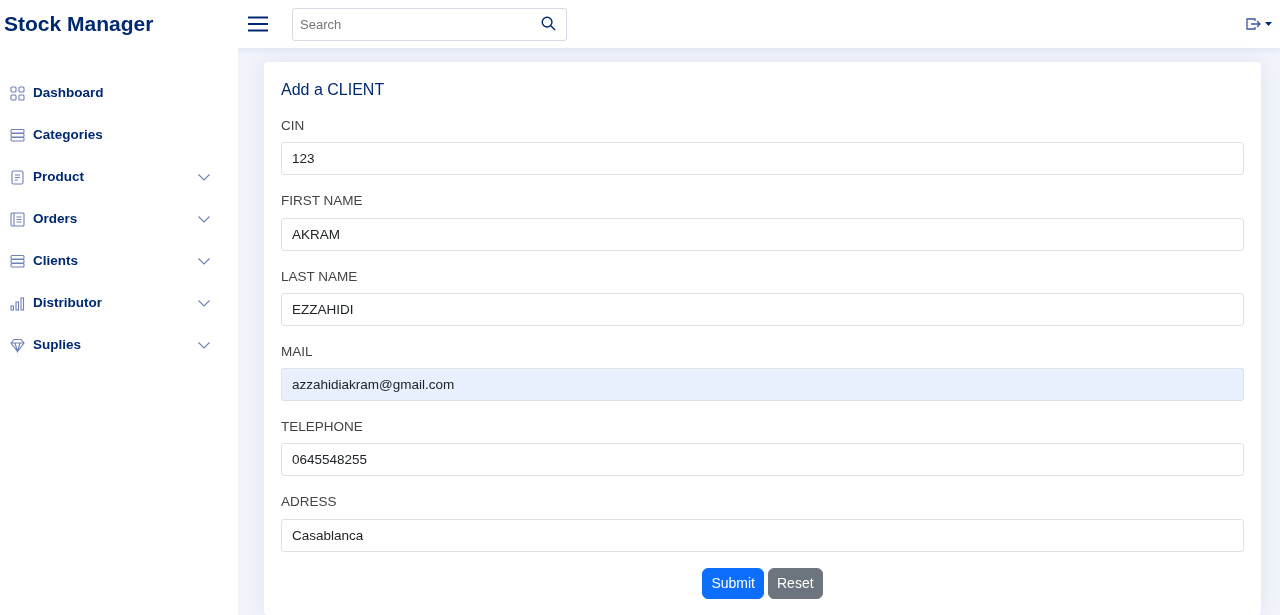 This screenshot has width=1280, height=615. Describe the element at coordinates (333, 90) in the screenshot. I see `form-title: Add a CLIENT` at that location.